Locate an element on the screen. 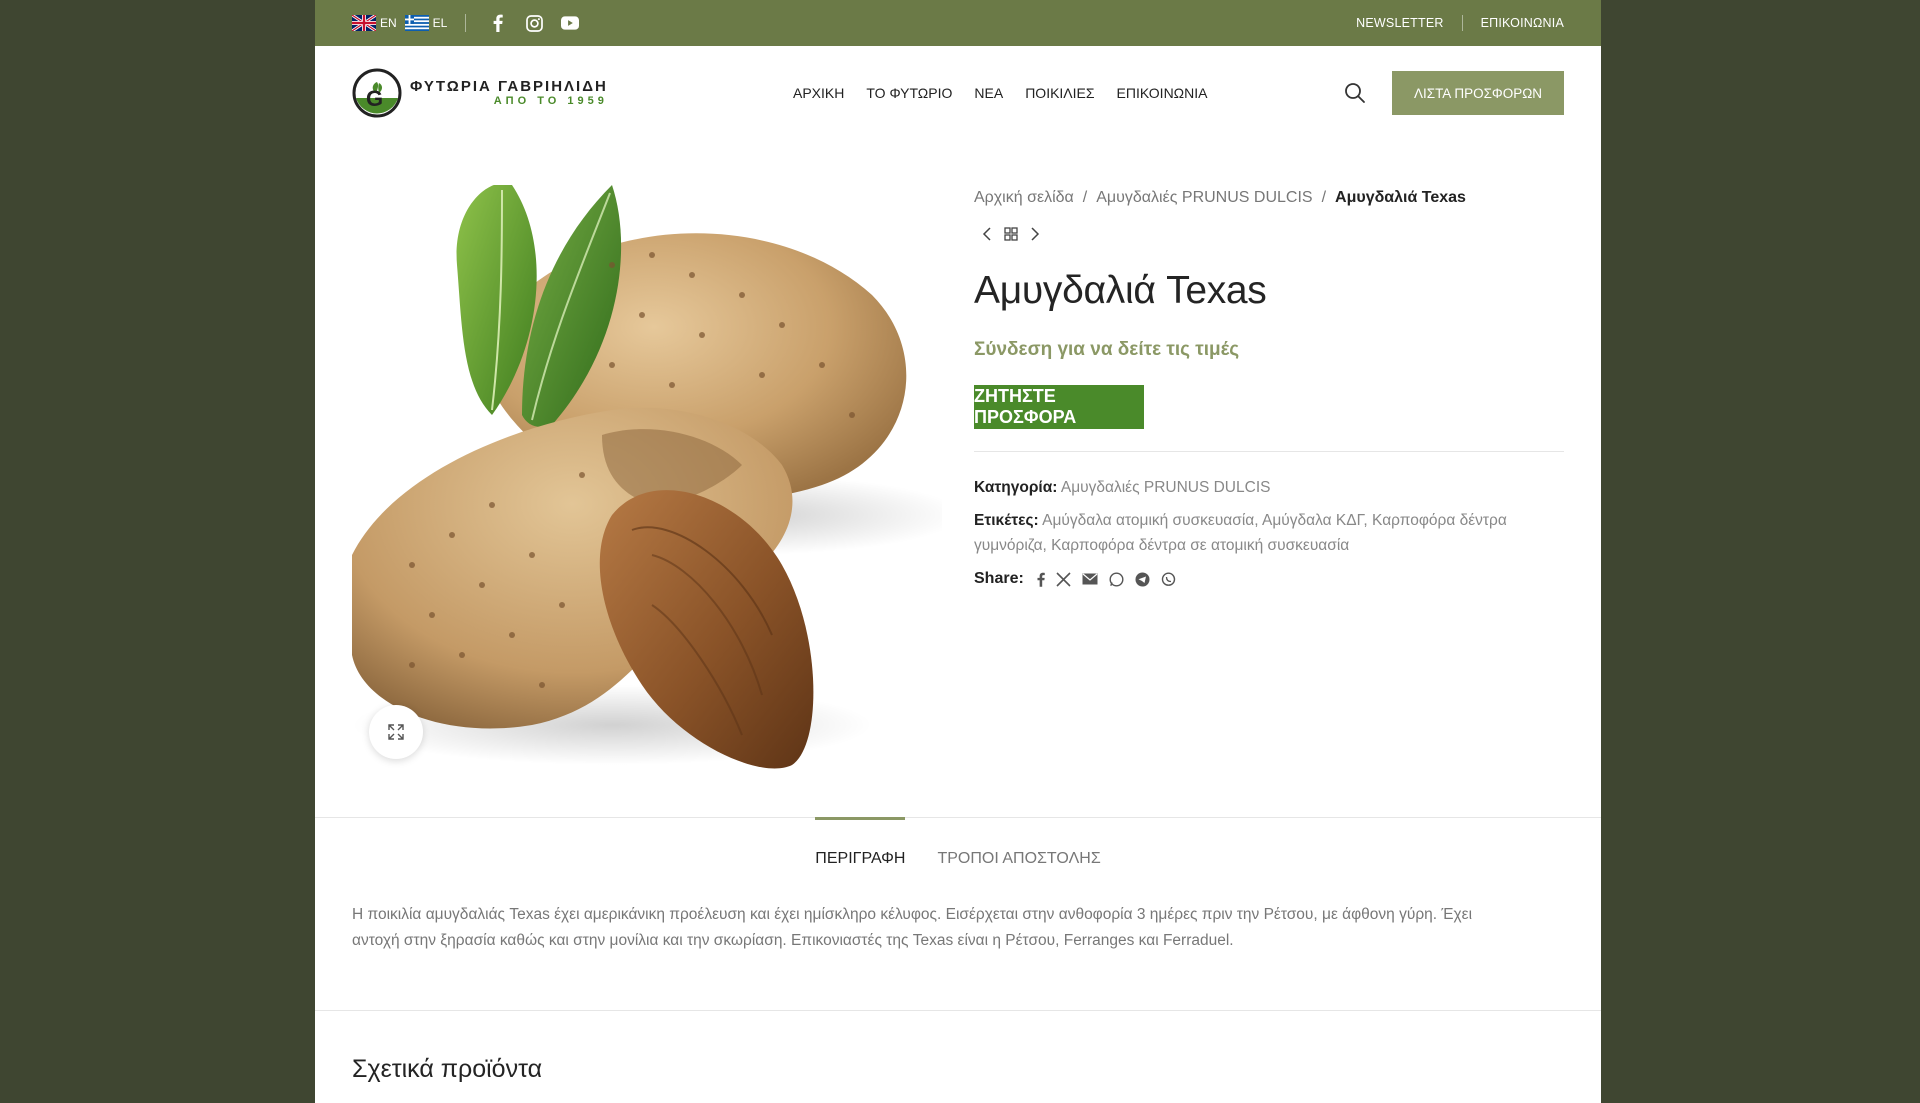 This screenshot has height=1103, width=1920. lang-el: EL is located at coordinates (426, 23).